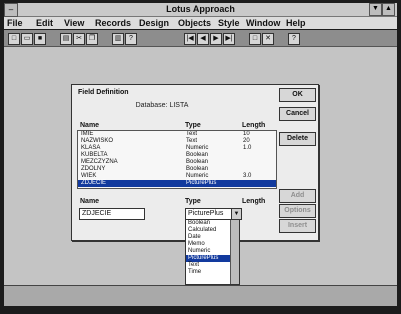 The height and width of the screenshot is (314, 401). I want to click on open-icon: ▭, so click(27, 39).